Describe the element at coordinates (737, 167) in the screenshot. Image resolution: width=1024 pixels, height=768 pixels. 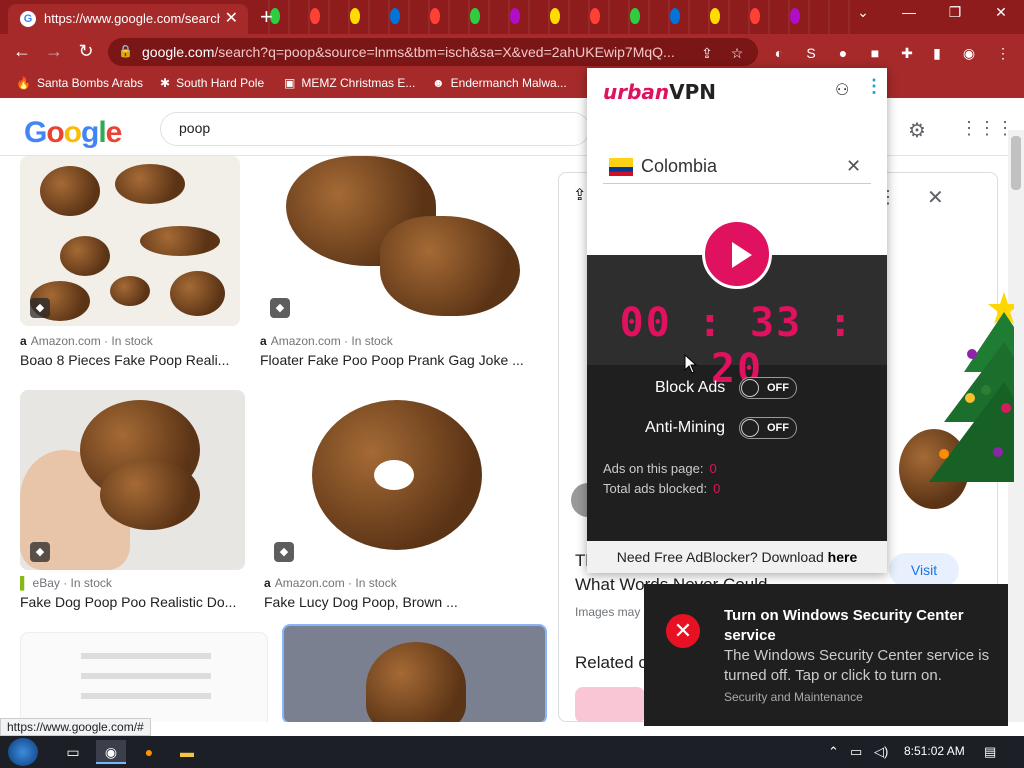
I see `location-selector: Colombia ✕` at that location.